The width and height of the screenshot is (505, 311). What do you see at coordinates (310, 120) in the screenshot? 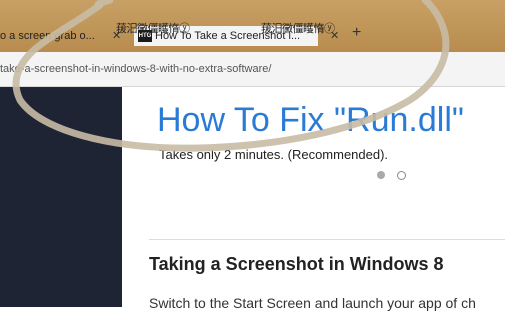
I see `ad-title: How To Fix "Run.dll"` at bounding box center [310, 120].